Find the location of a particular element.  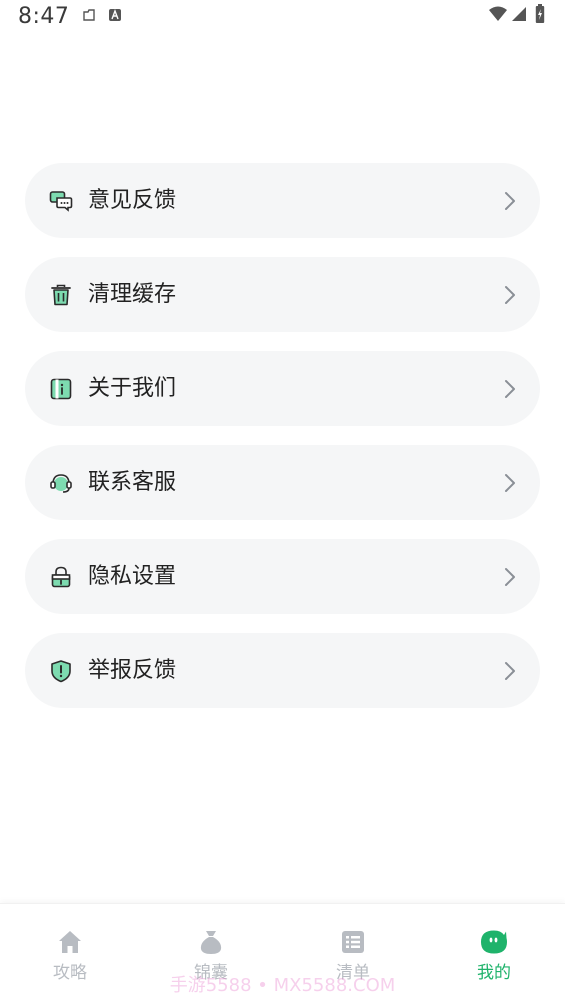

list-icon is located at coordinates (353, 942).